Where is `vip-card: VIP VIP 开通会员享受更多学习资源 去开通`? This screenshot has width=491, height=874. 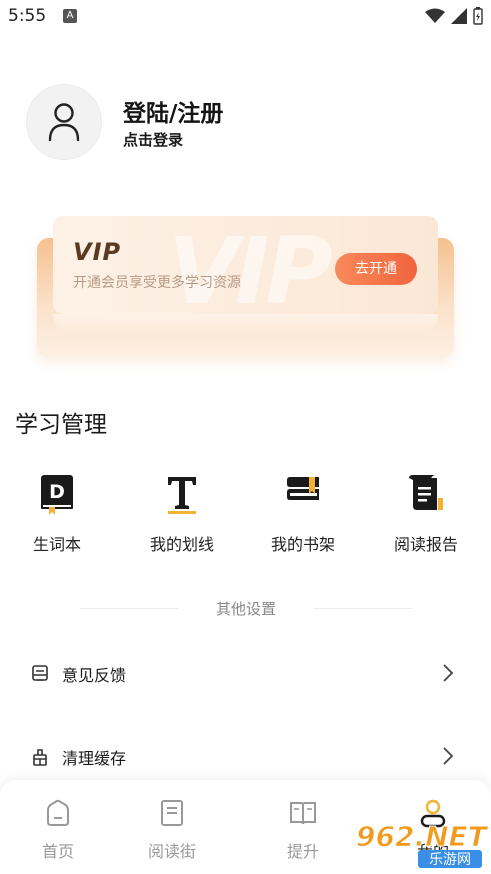 vip-card: VIP VIP 开通会员享受更多学习资源 去开通 is located at coordinates (245, 265).